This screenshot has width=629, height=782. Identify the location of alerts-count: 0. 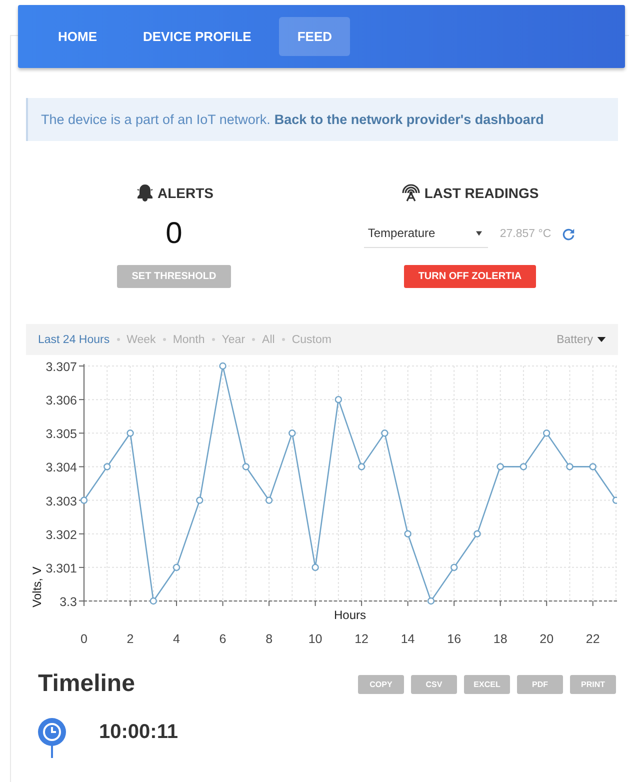
(174, 234).